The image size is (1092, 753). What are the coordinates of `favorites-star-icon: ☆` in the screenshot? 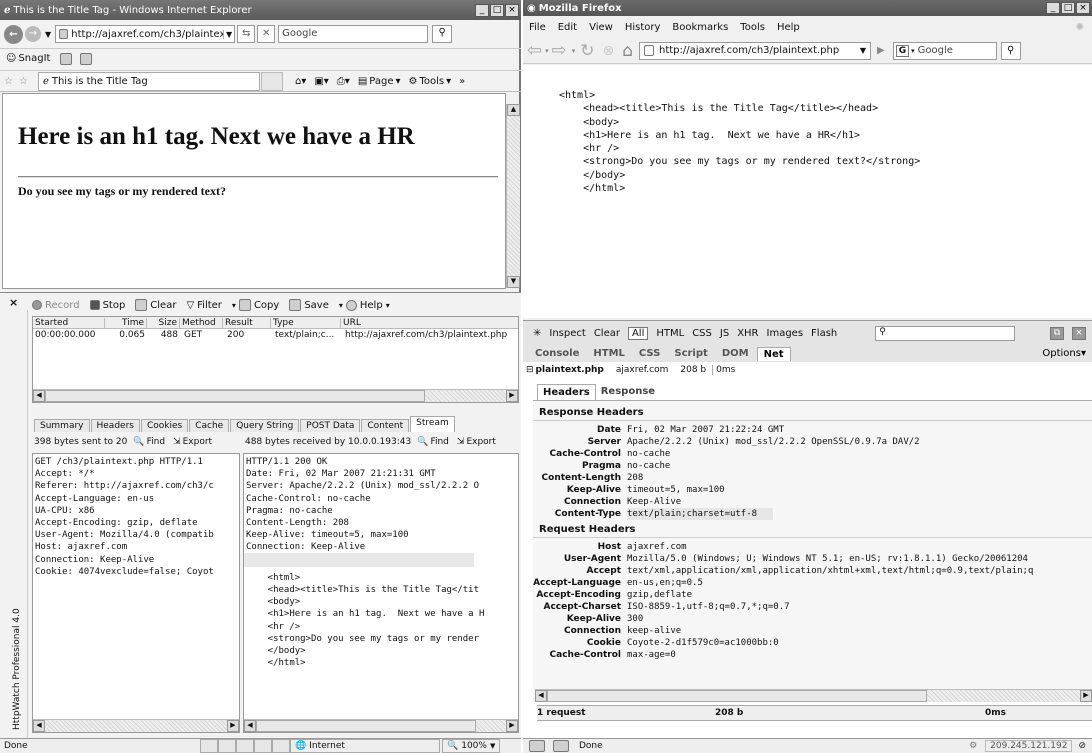 It's located at (8, 81).